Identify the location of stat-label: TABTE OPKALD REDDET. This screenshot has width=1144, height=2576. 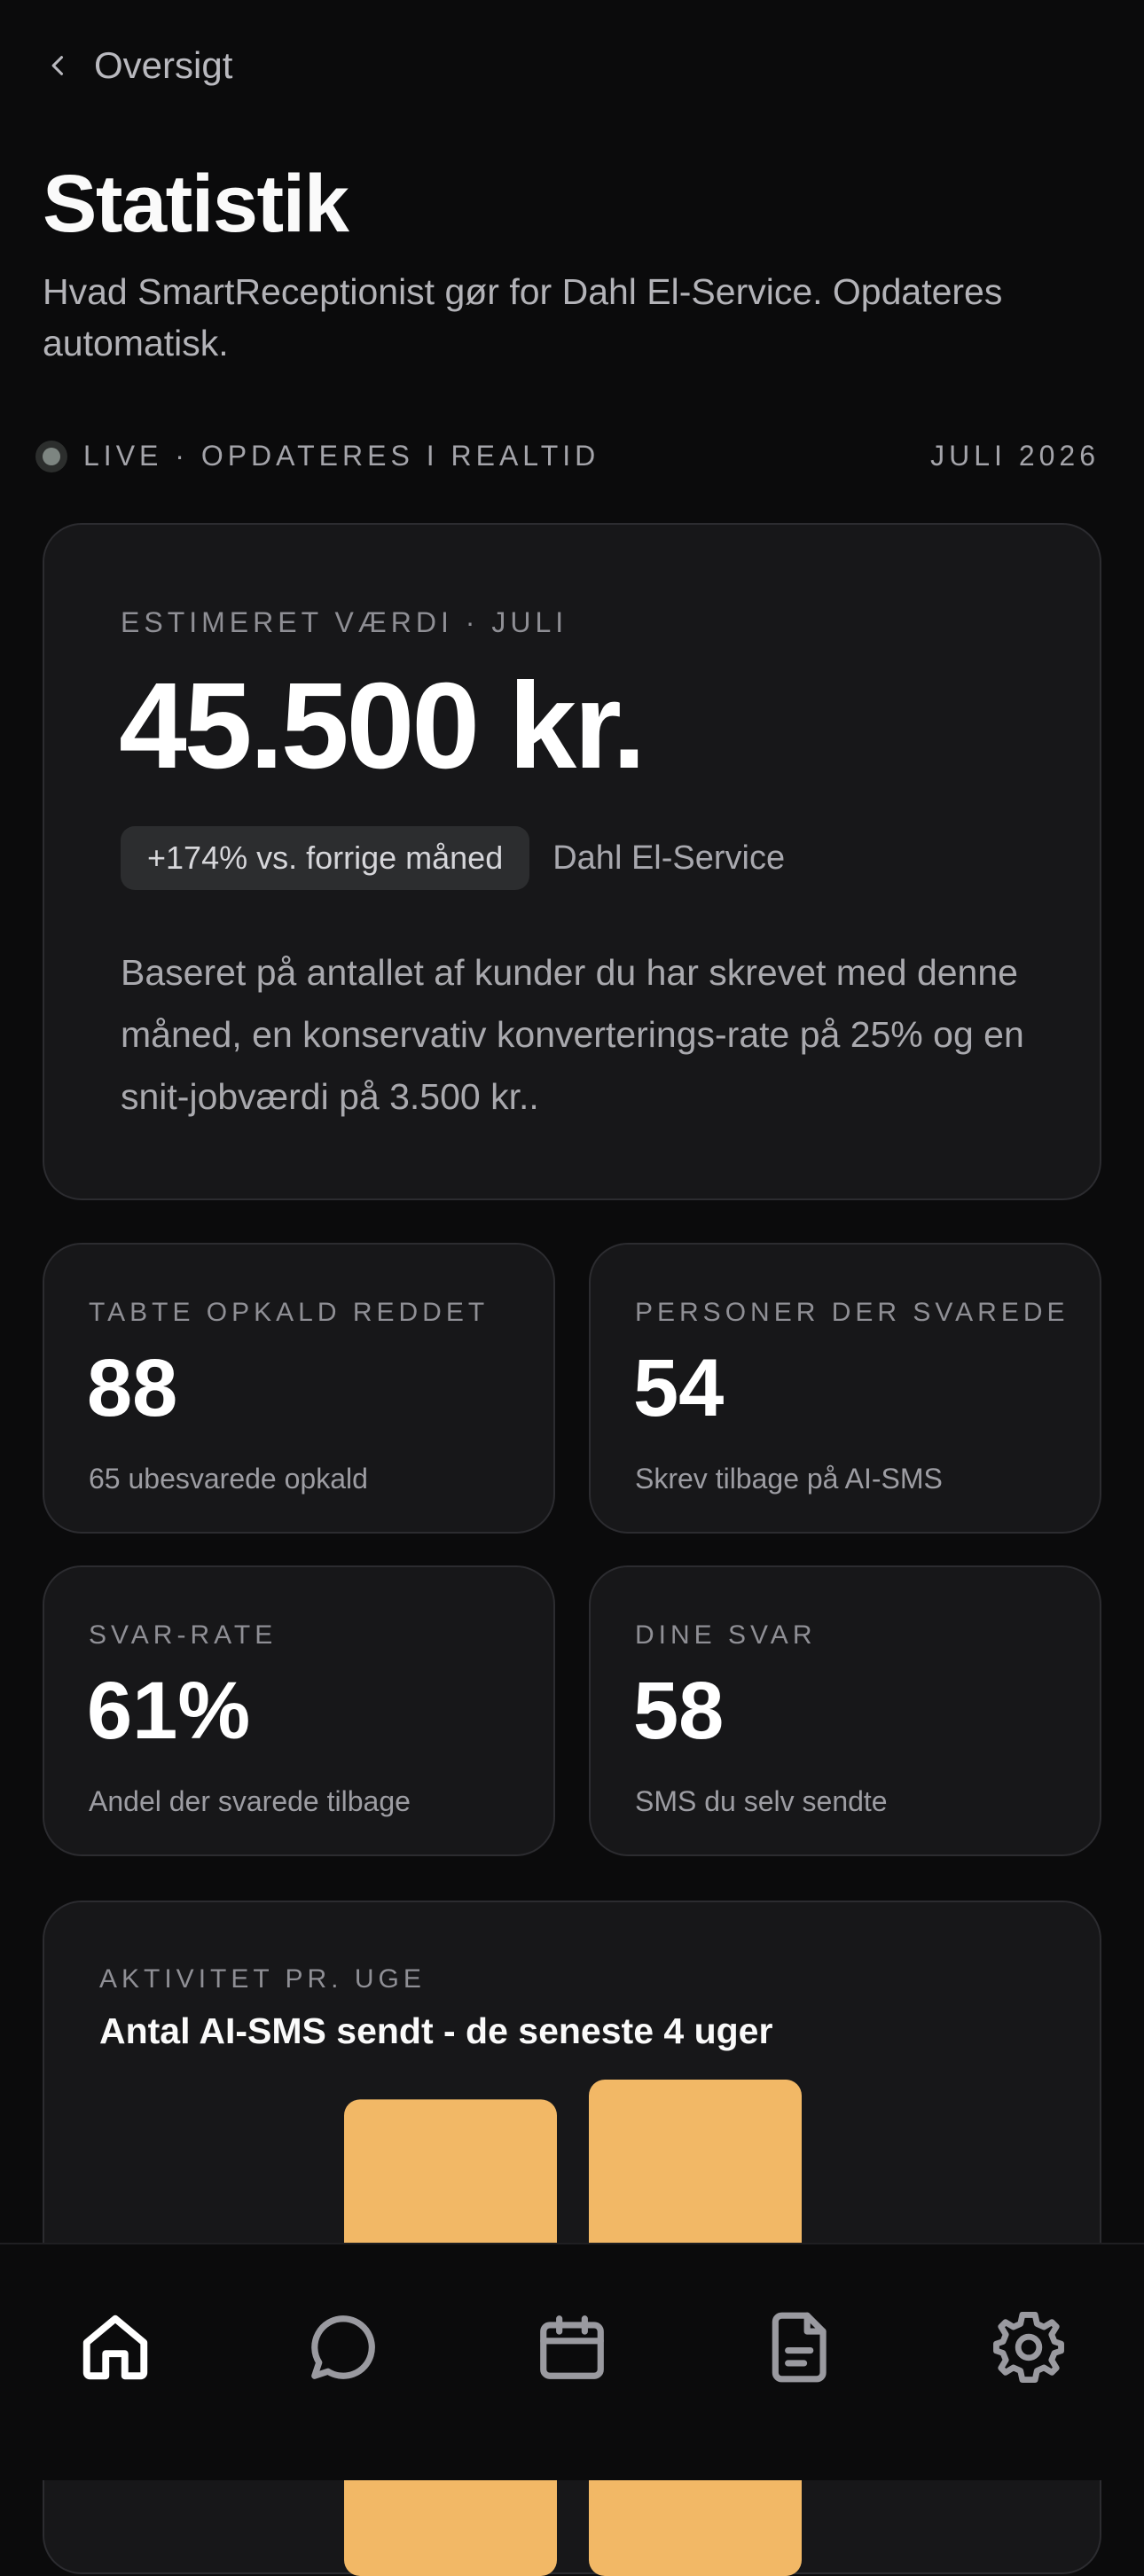
(290, 1312).